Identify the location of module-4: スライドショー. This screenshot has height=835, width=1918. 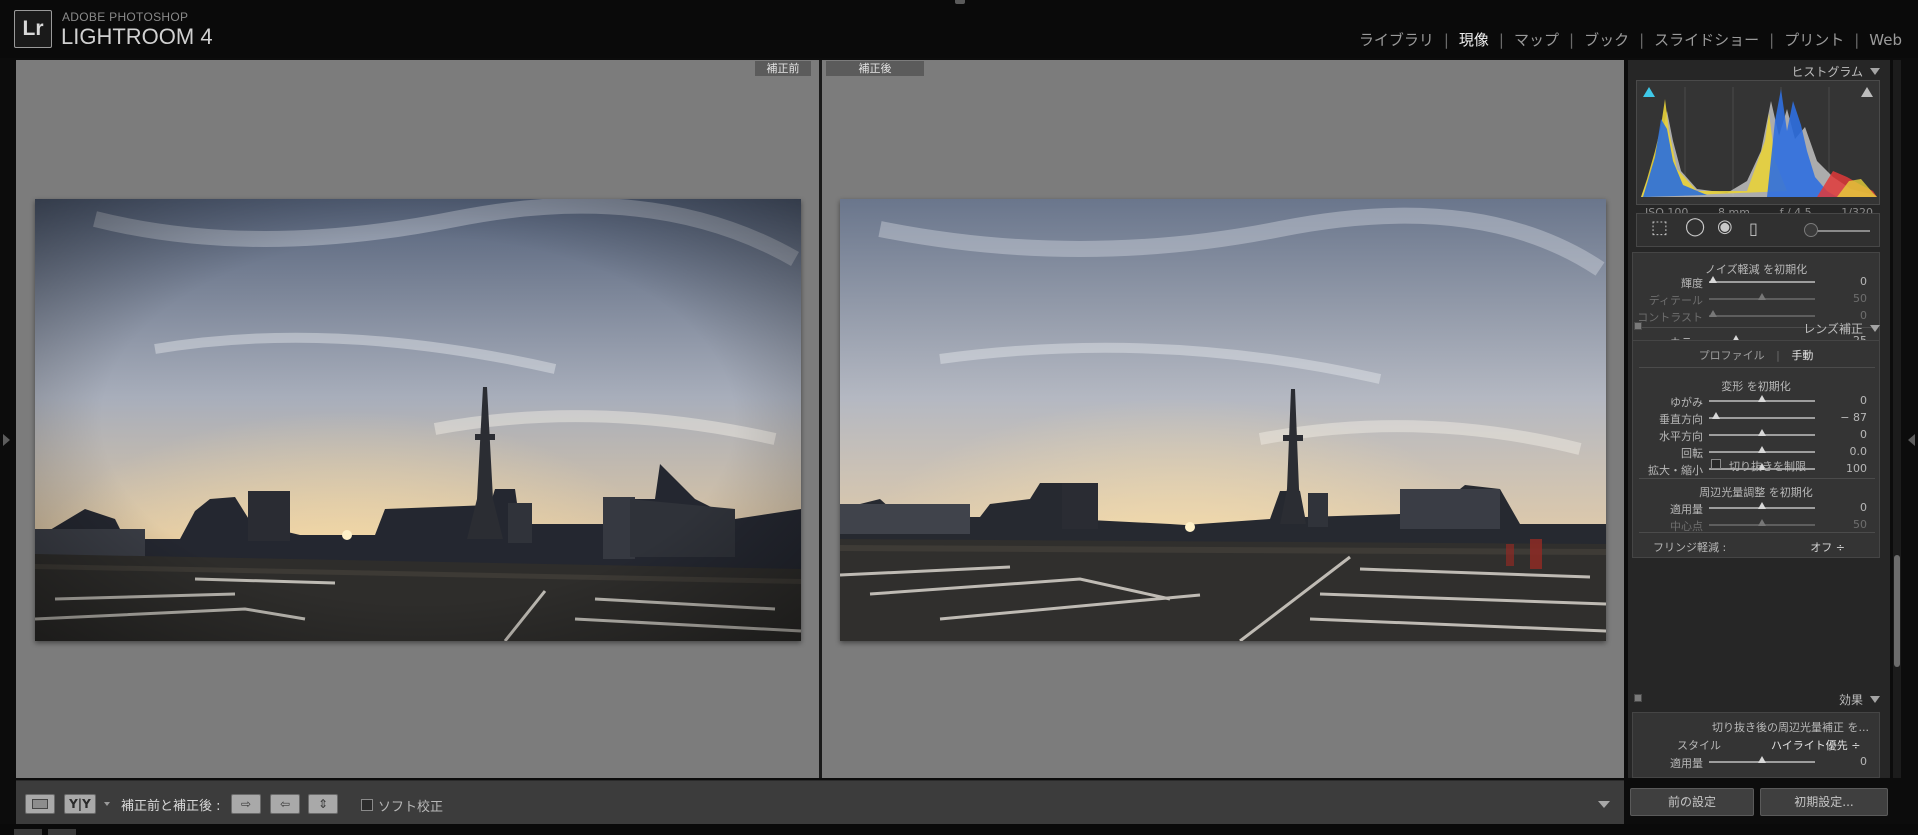
(1706, 39).